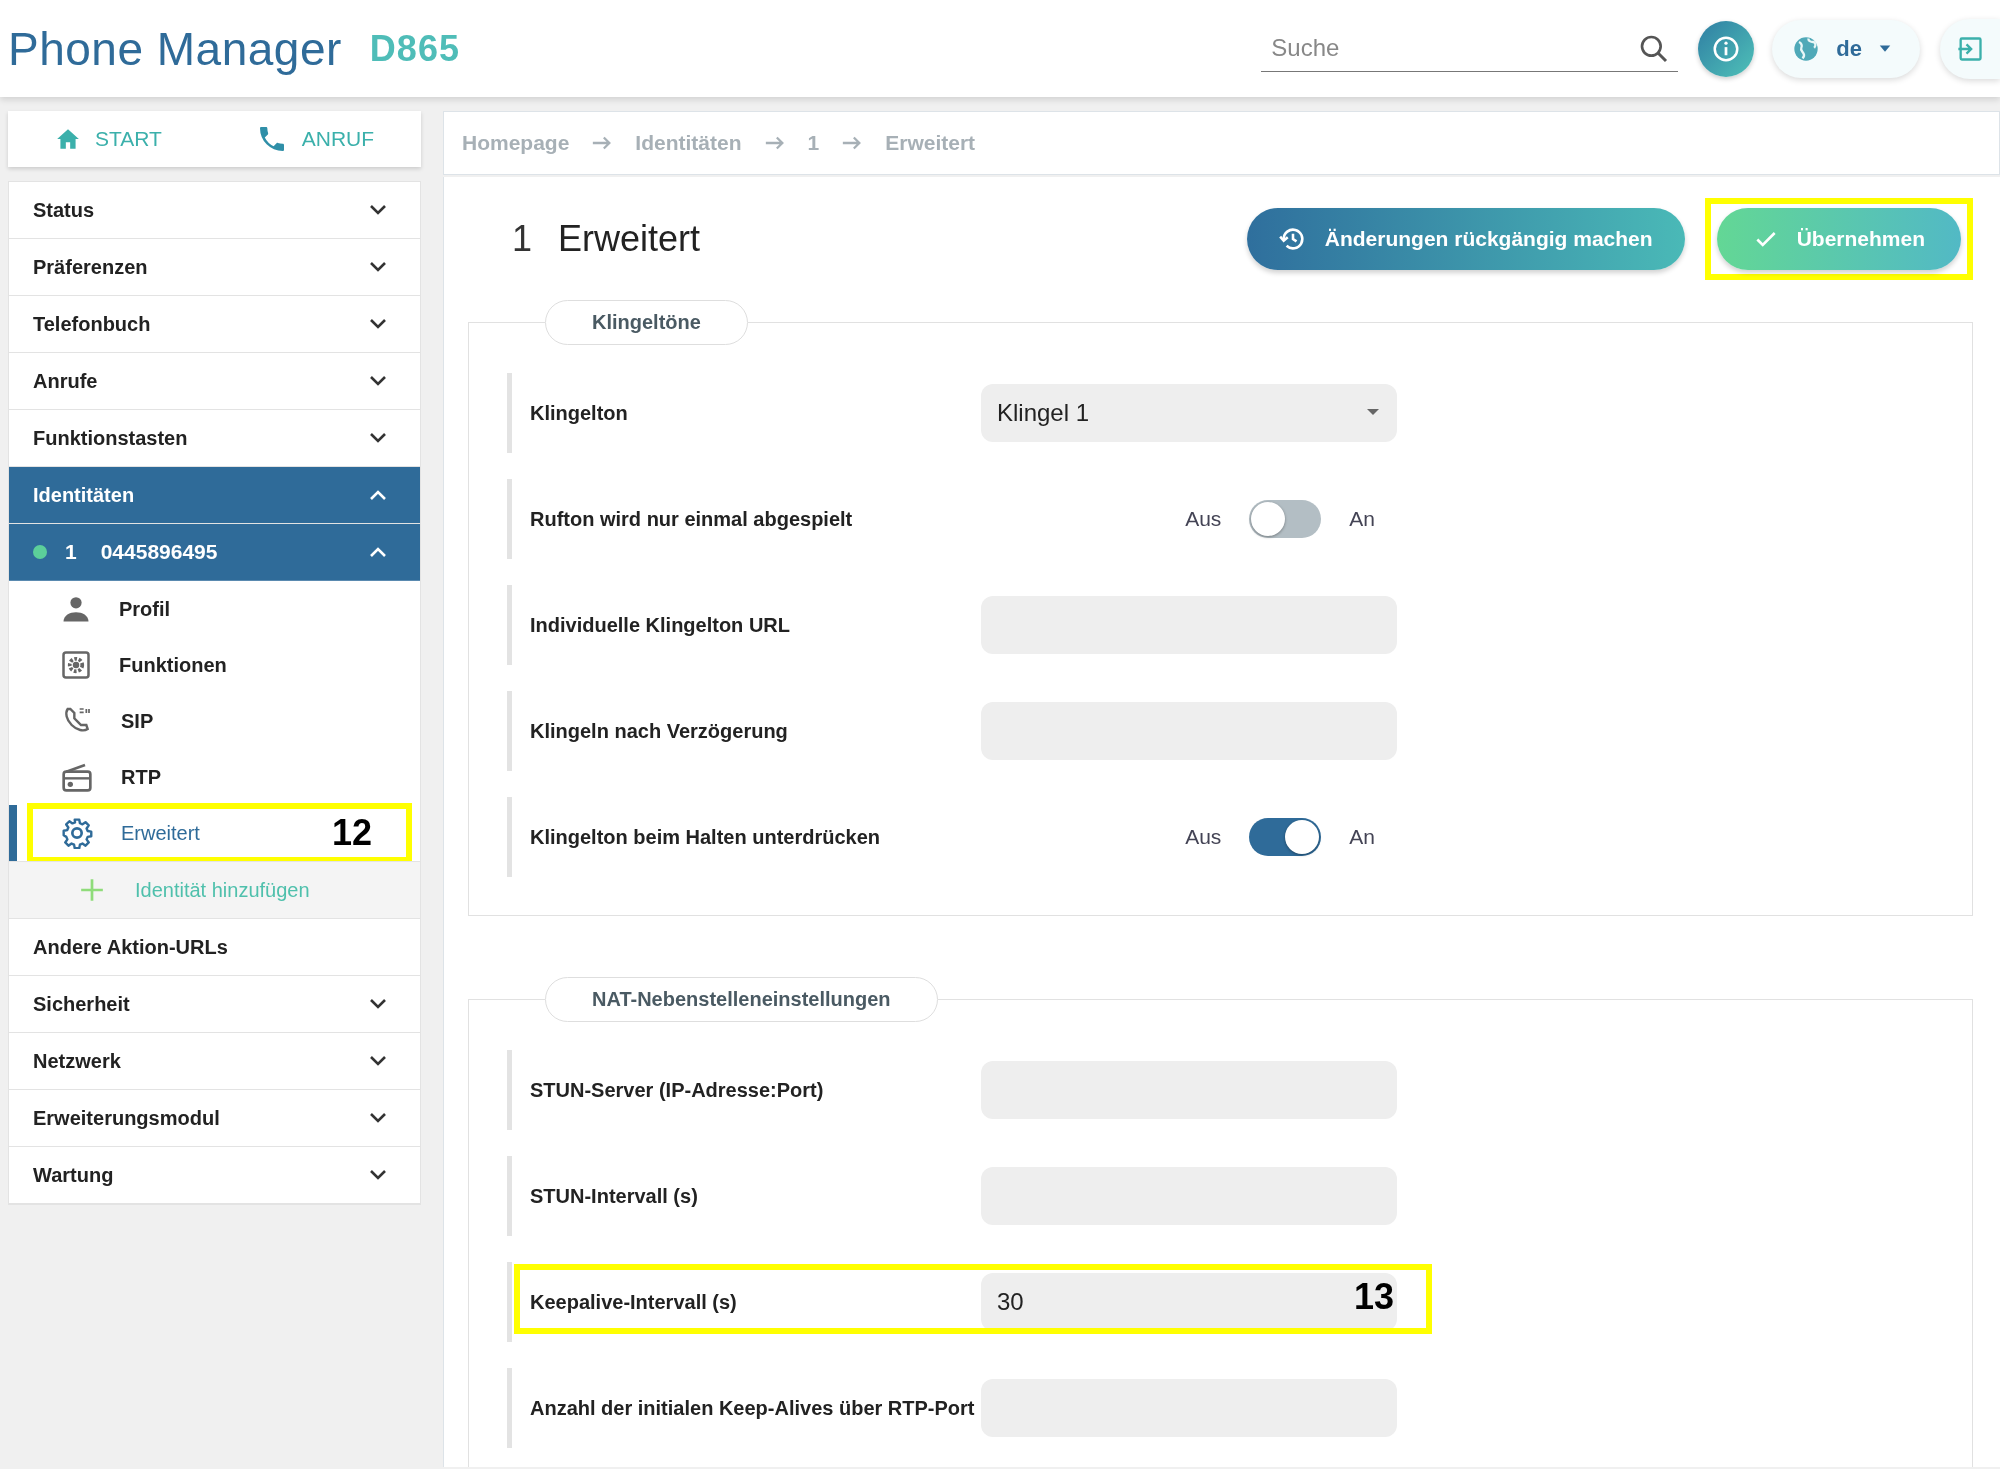 The width and height of the screenshot is (2000, 1469). I want to click on field-label: STUN-Server (IP-Adresse:Port), so click(677, 1090).